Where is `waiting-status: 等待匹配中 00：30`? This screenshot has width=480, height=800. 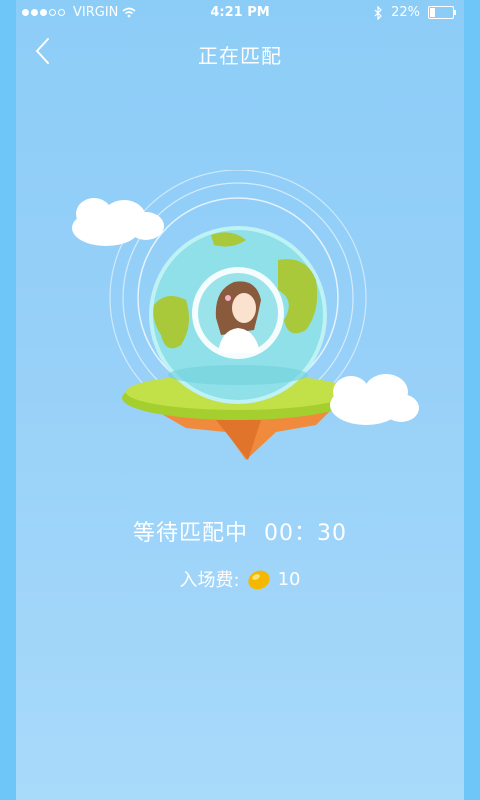
waiting-status: 等待匹配中 00：30 is located at coordinates (240, 531).